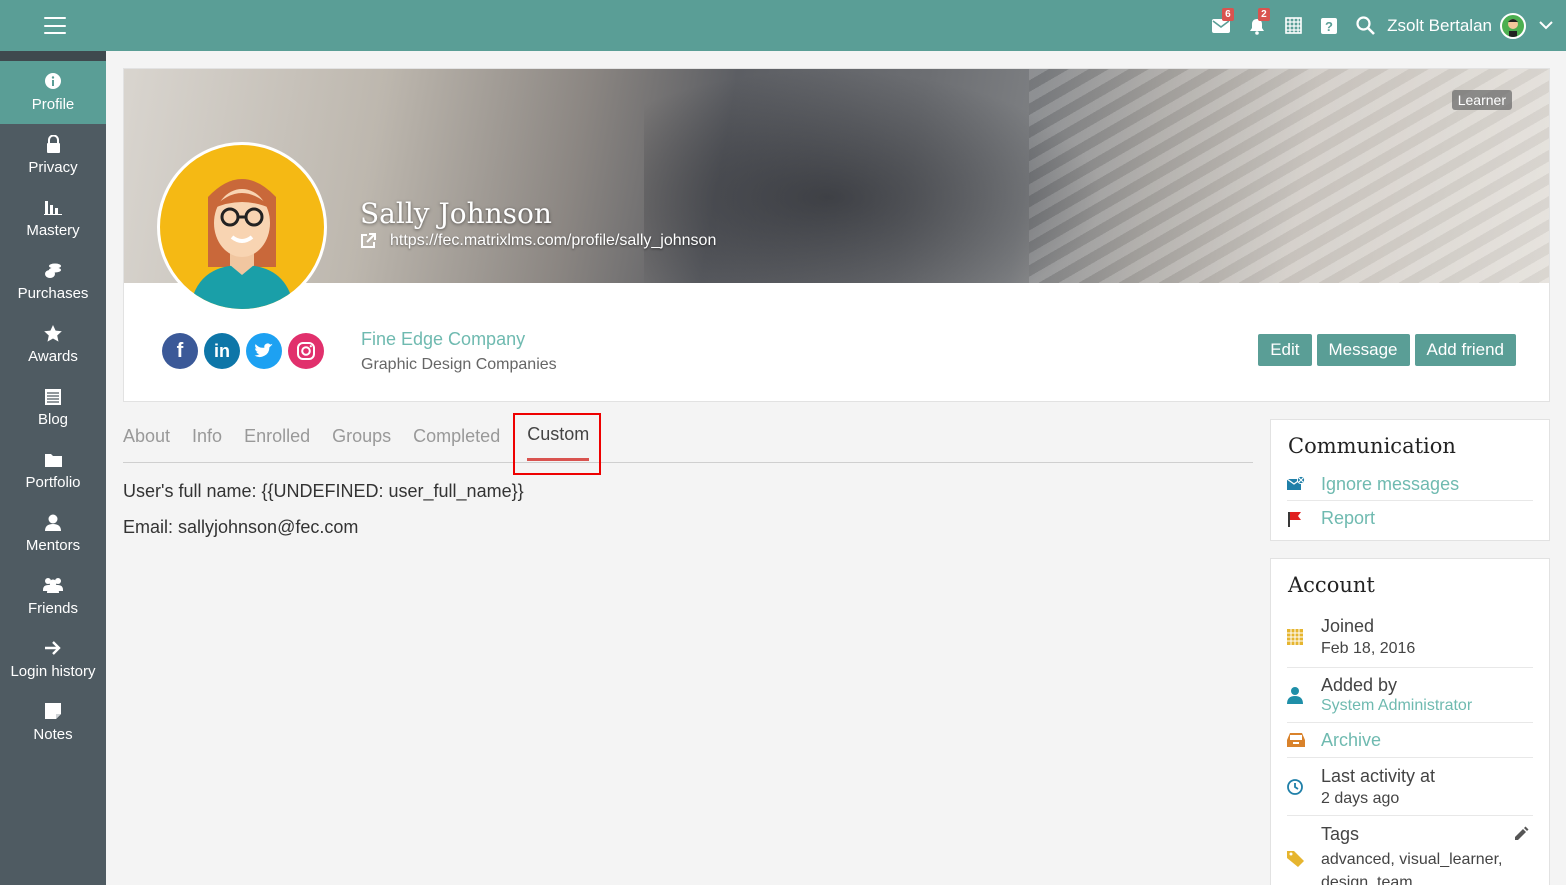 The height and width of the screenshot is (885, 1566). I want to click on tab-completed: Completed, so click(456, 438).